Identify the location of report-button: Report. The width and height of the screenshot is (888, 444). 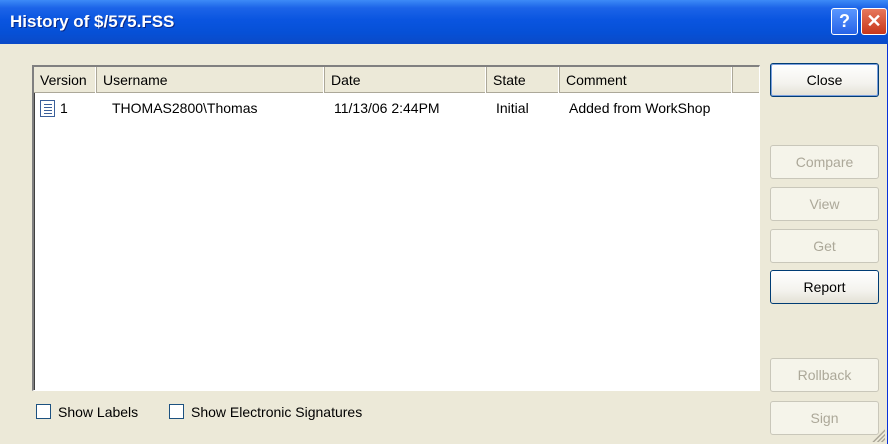
(824, 287).